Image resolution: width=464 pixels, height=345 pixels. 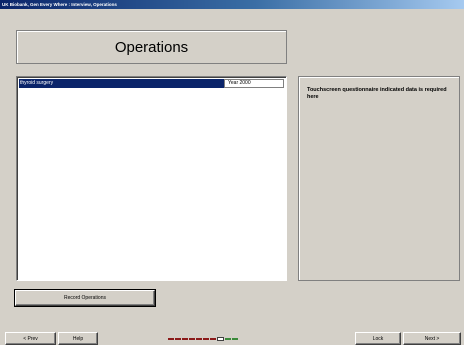 What do you see at coordinates (121, 83) in the screenshot?
I see `operation-name: thyroid surgery` at bounding box center [121, 83].